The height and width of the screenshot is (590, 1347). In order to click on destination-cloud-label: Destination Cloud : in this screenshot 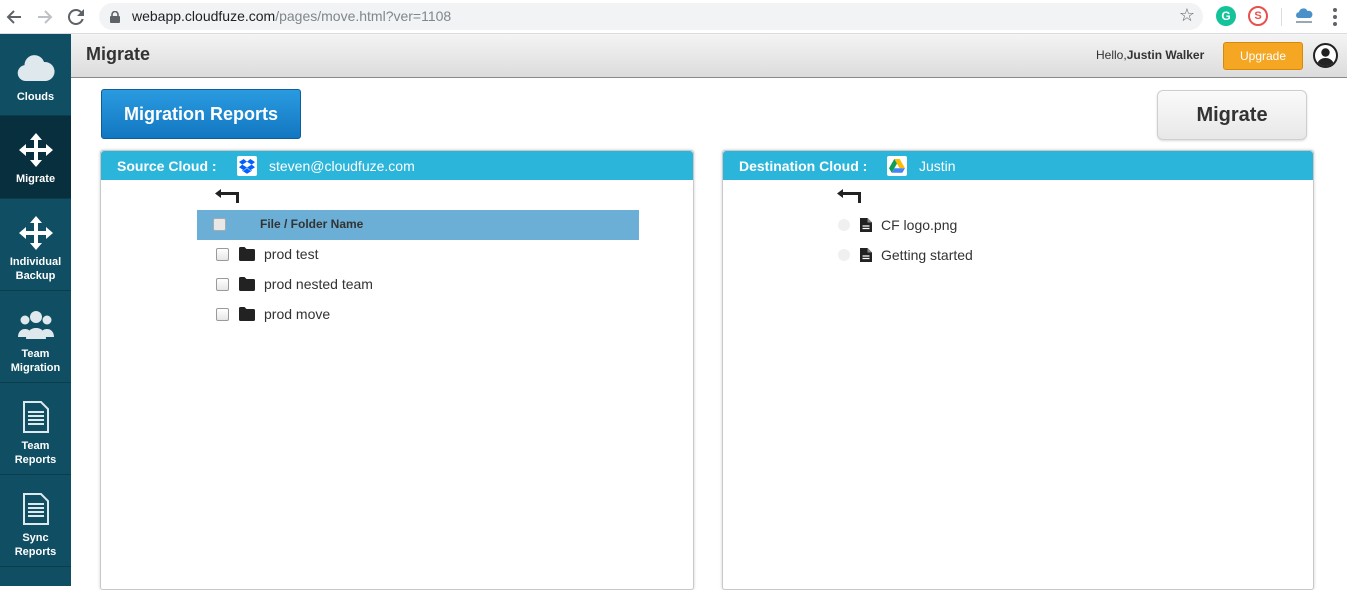, I will do `click(803, 166)`.